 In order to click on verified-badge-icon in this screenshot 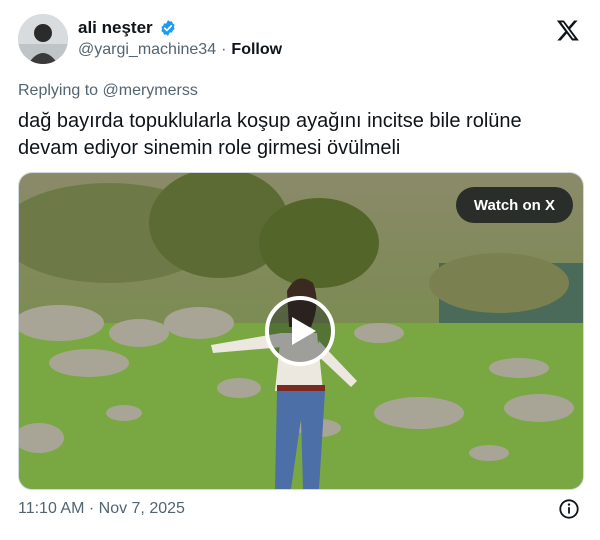, I will do `click(168, 28)`.